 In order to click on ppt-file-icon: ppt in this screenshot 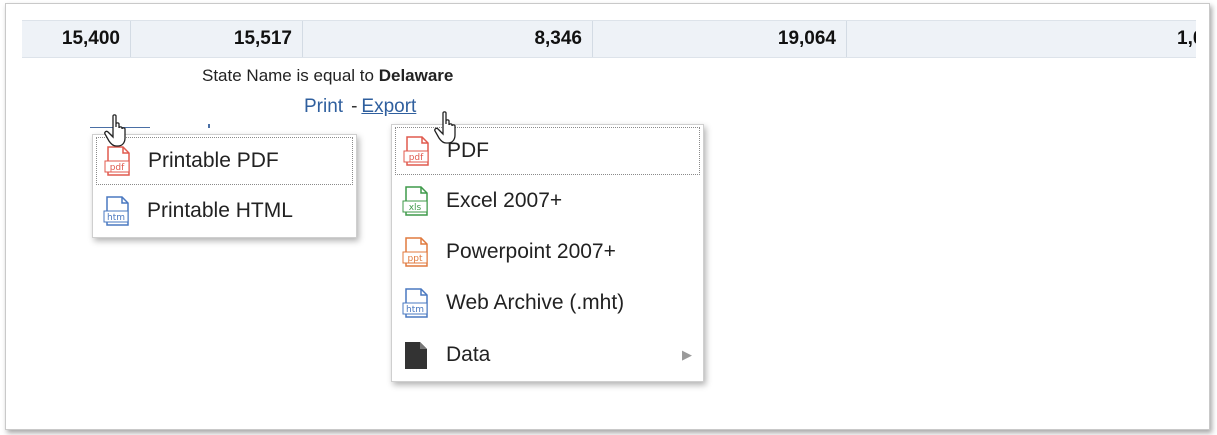, I will do `click(415, 252)`.